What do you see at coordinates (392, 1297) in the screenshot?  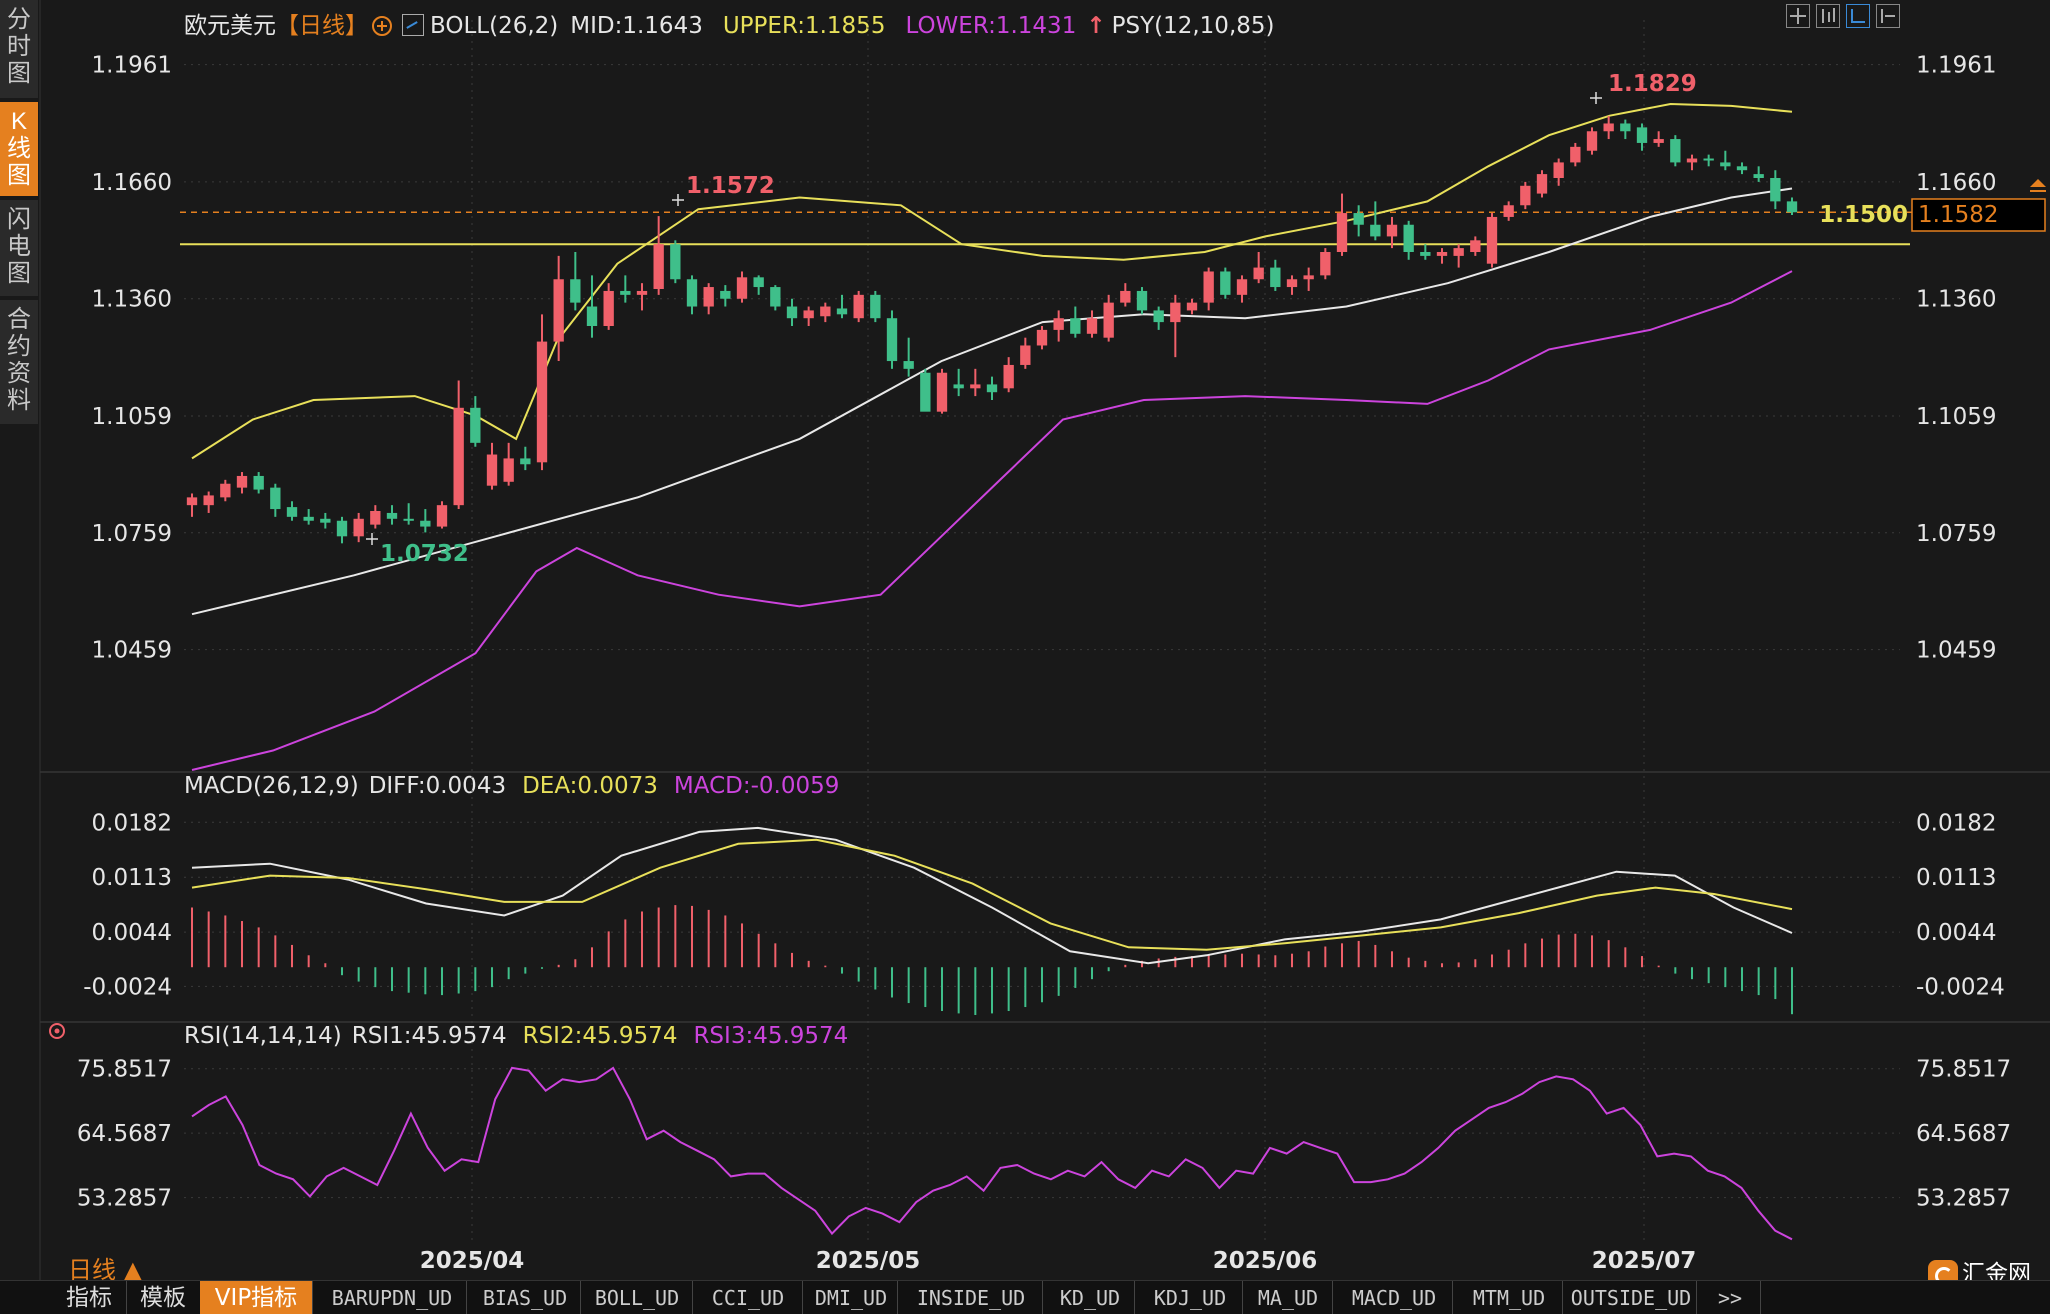 I see `indicator-tab-barupdn-ud: BARUPDN_UD` at bounding box center [392, 1297].